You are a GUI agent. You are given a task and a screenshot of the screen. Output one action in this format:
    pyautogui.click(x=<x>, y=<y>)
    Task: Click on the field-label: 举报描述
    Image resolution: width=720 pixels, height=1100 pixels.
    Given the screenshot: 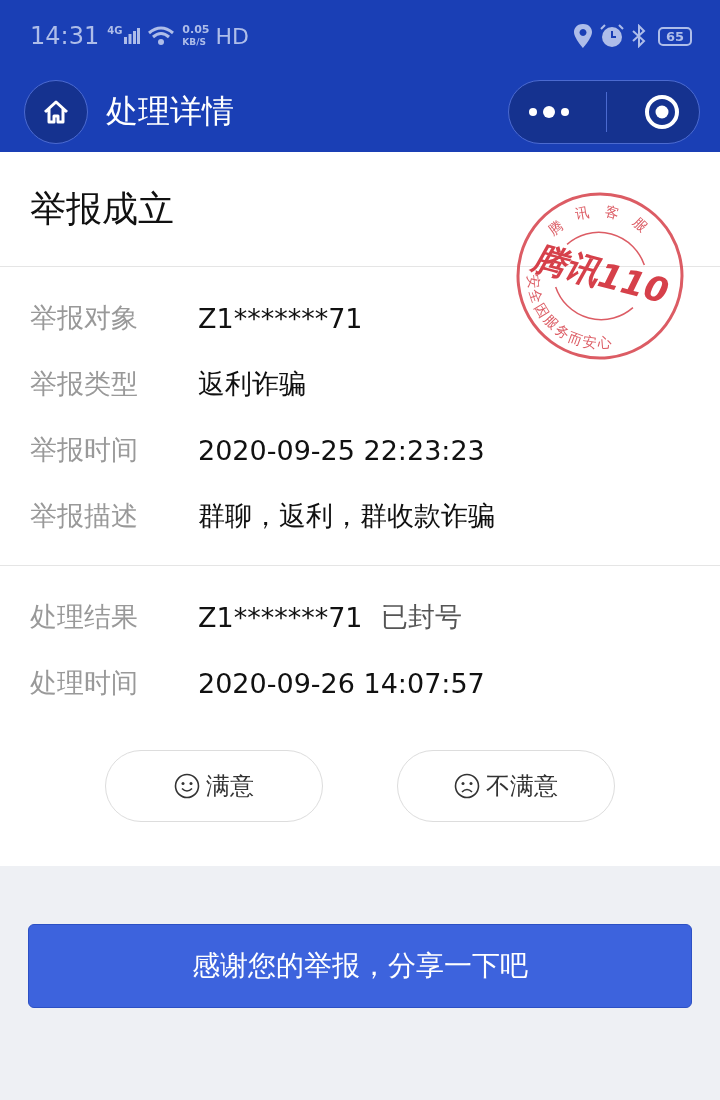 What is the action you would take?
    pyautogui.click(x=84, y=516)
    